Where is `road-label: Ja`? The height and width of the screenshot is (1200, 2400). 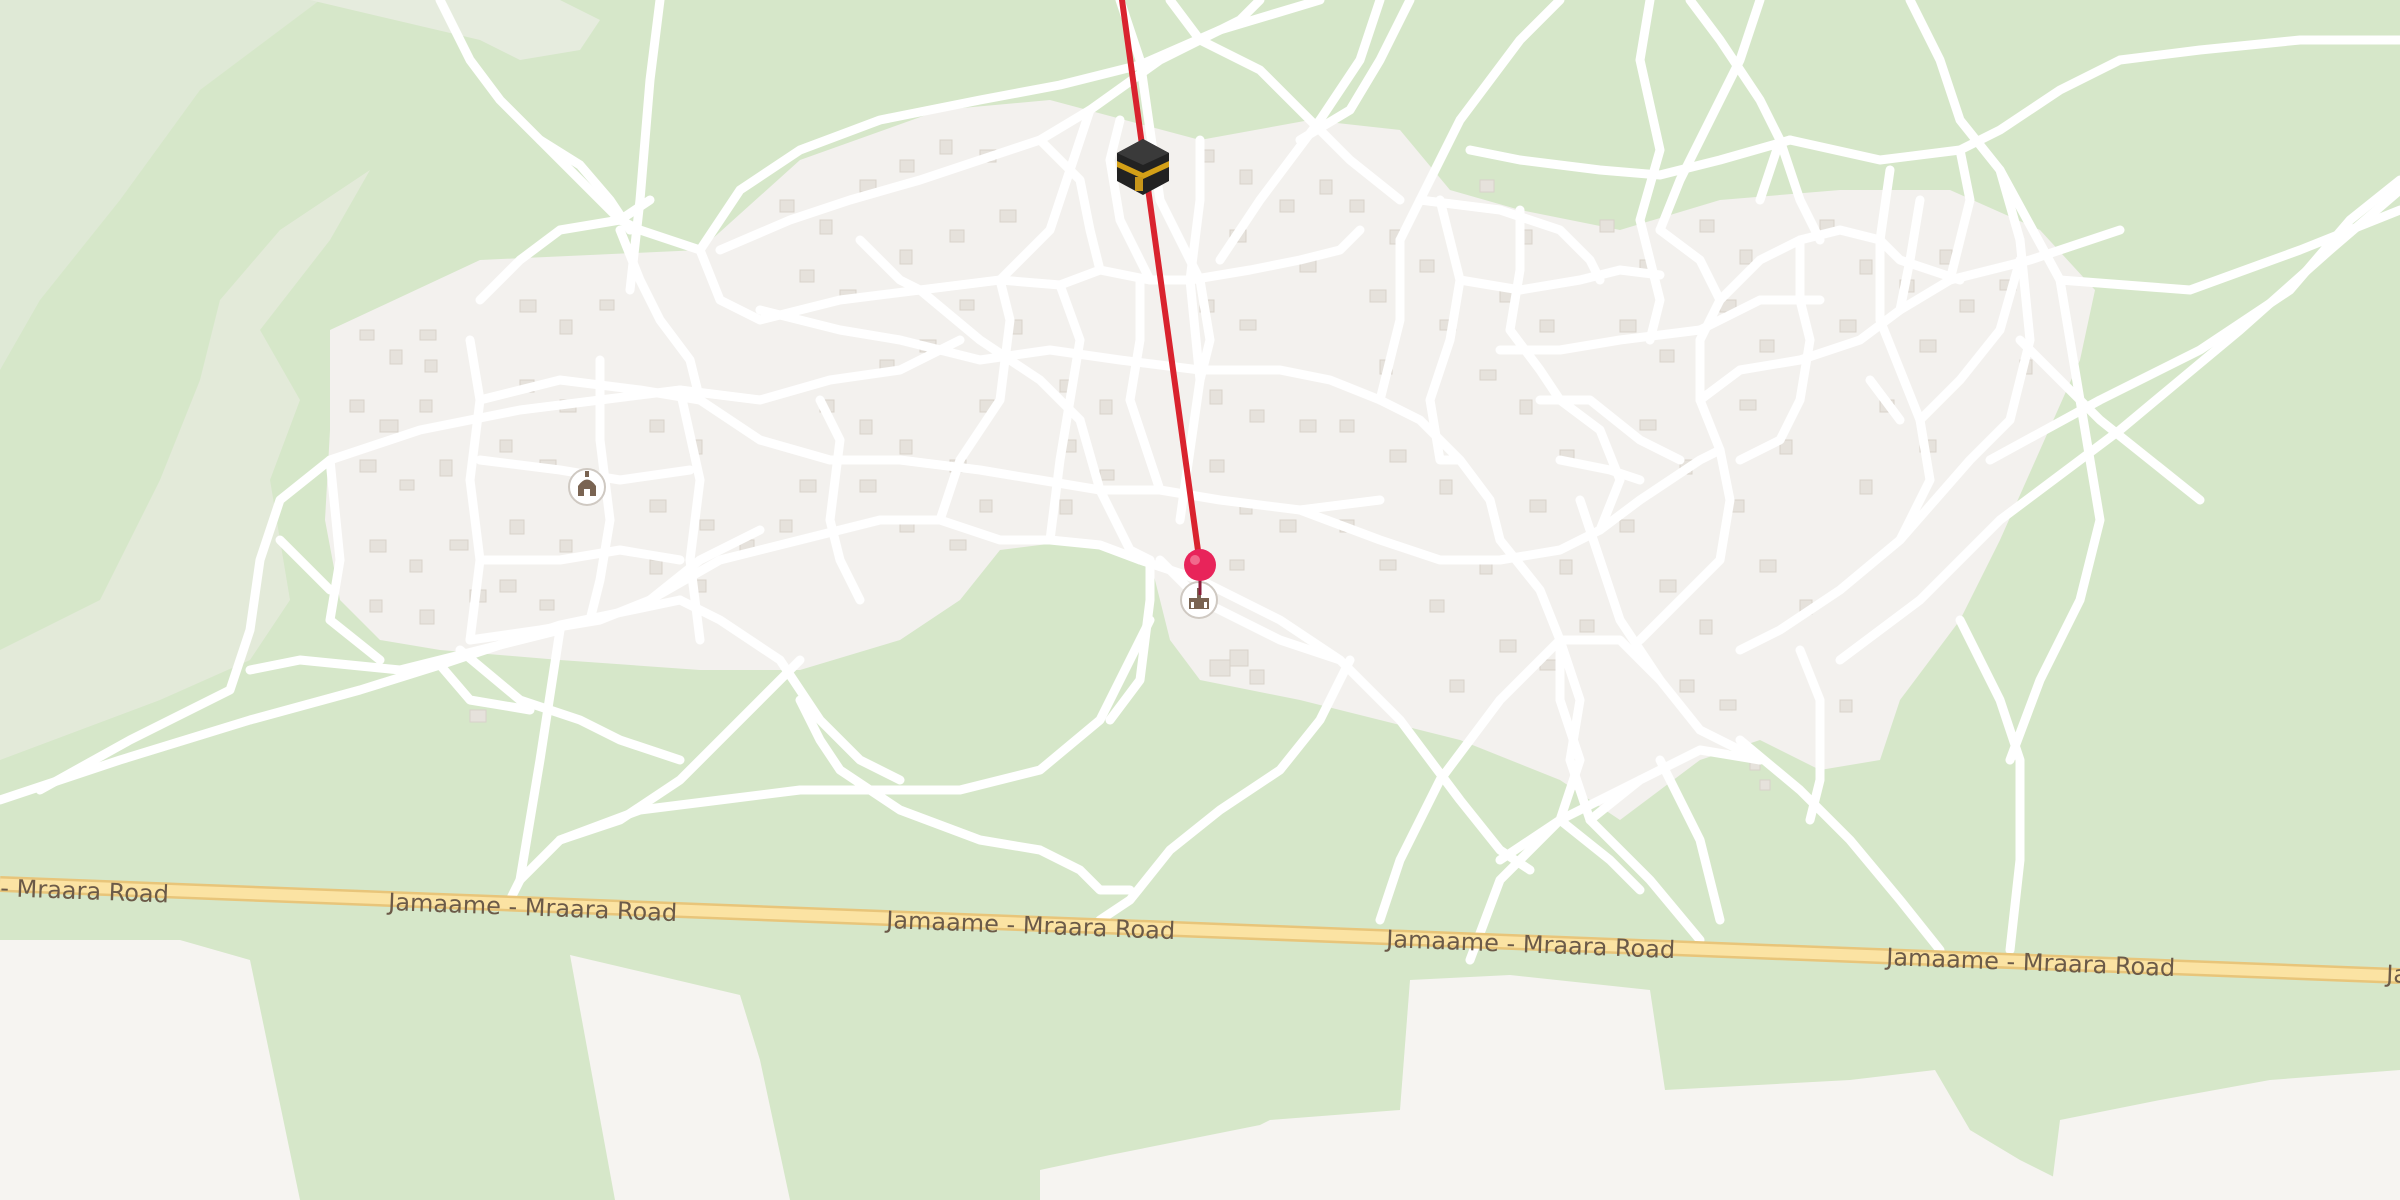
road-label: Ja is located at coordinates (2392, 974).